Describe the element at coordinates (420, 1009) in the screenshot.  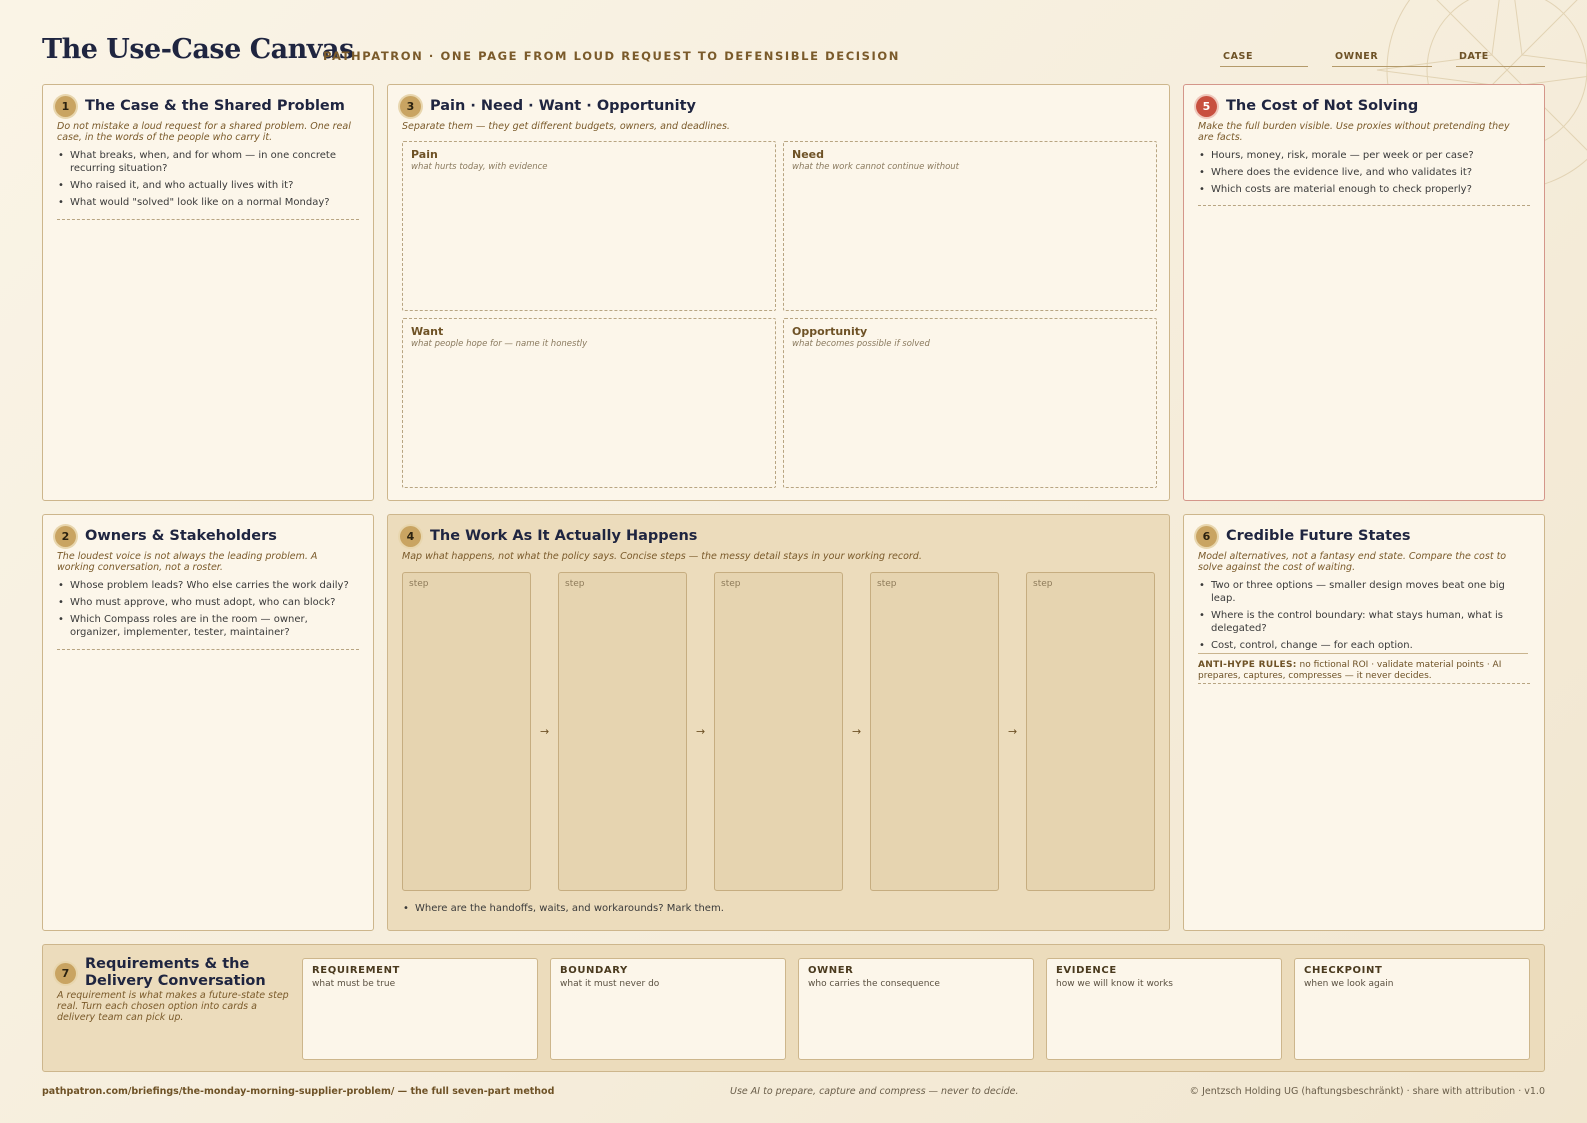
I see `card-requirement: REQUIREMENT what must be true` at that location.